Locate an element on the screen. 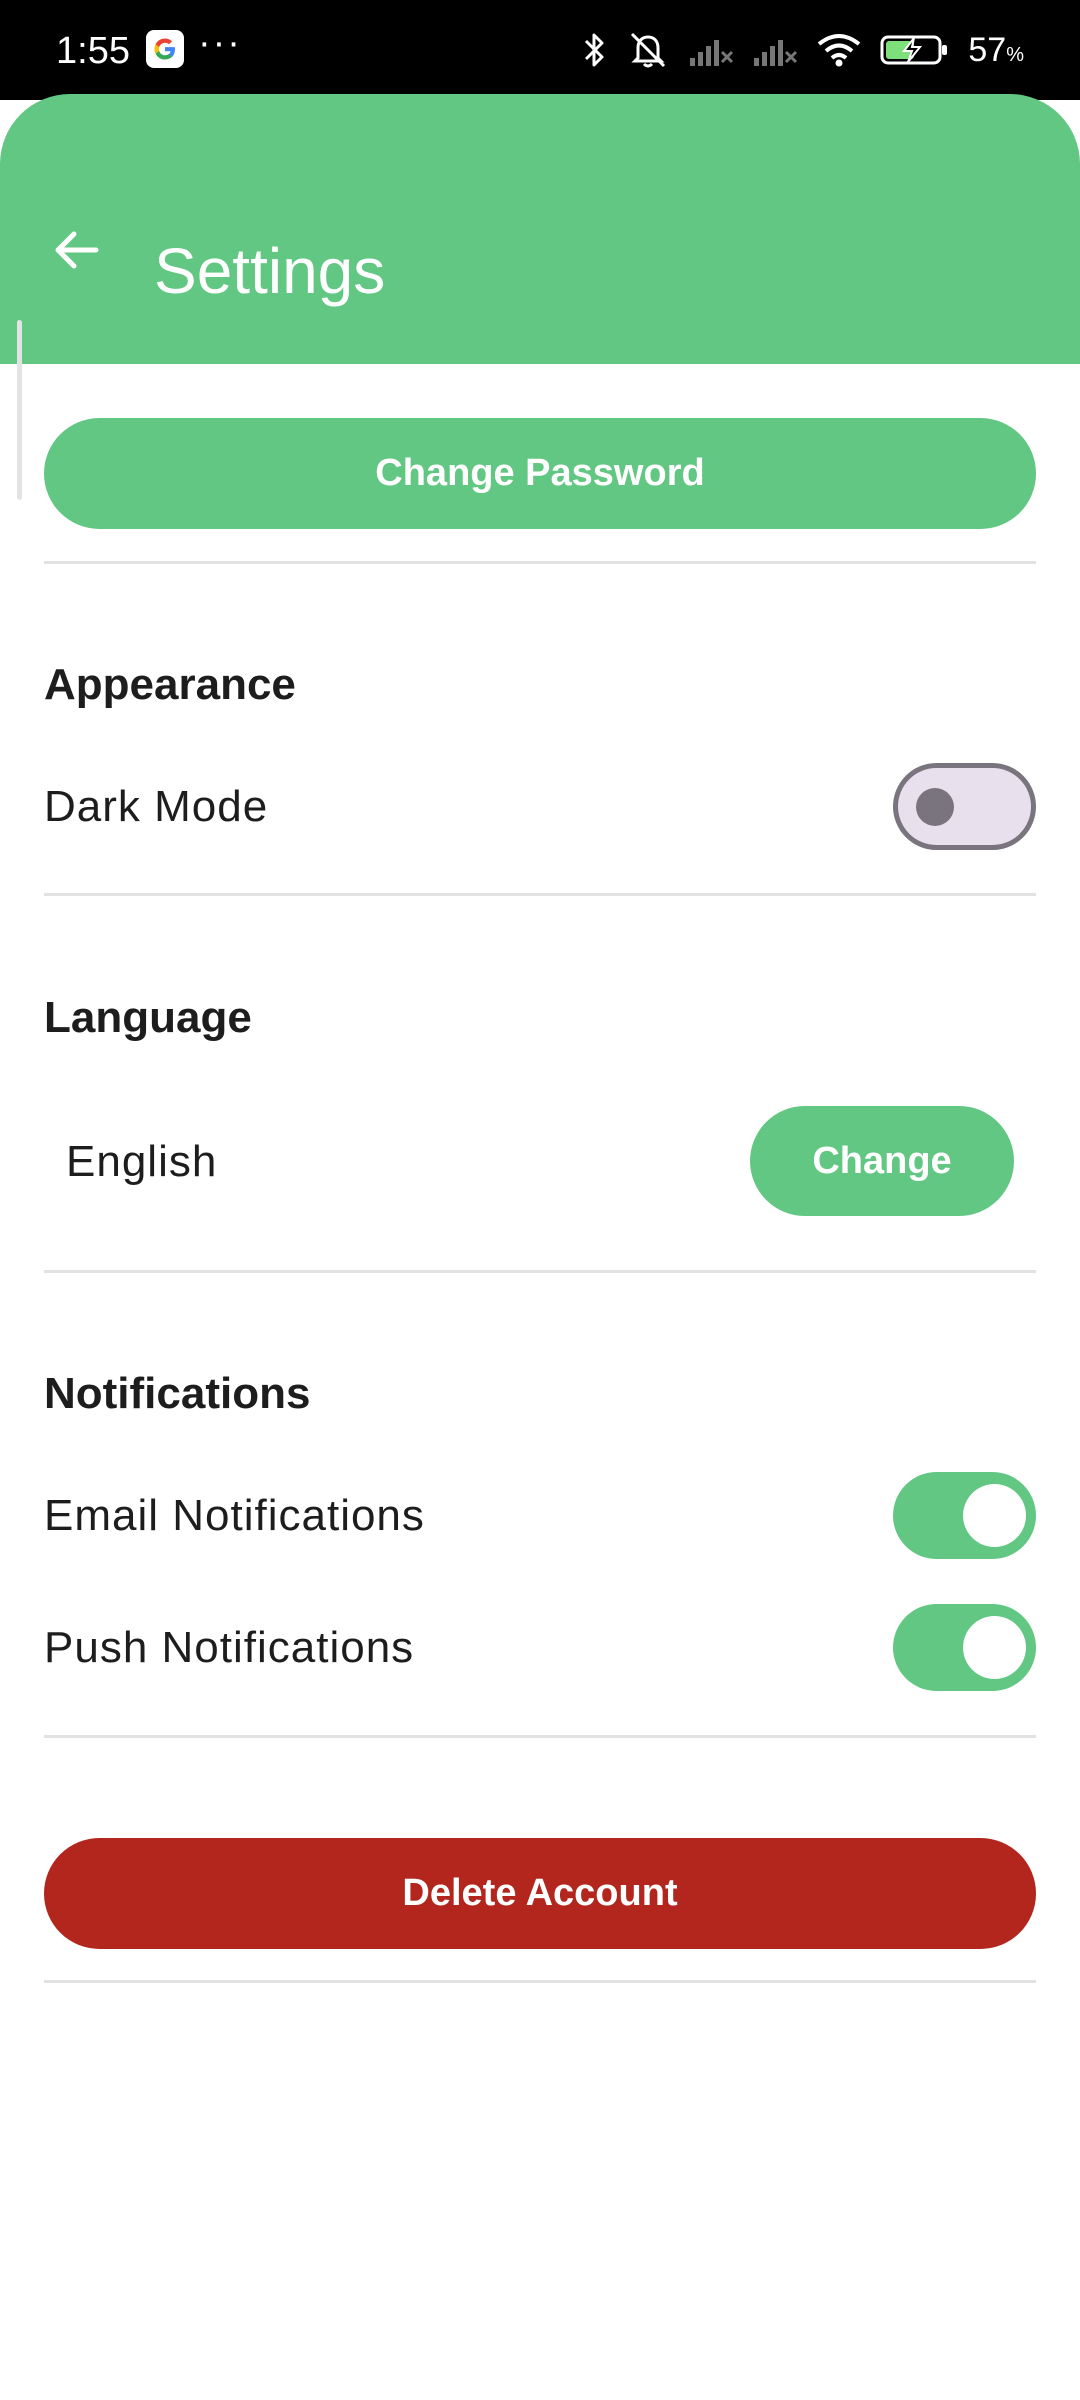  dark-mode-label: Dark Mode is located at coordinates (156, 806).